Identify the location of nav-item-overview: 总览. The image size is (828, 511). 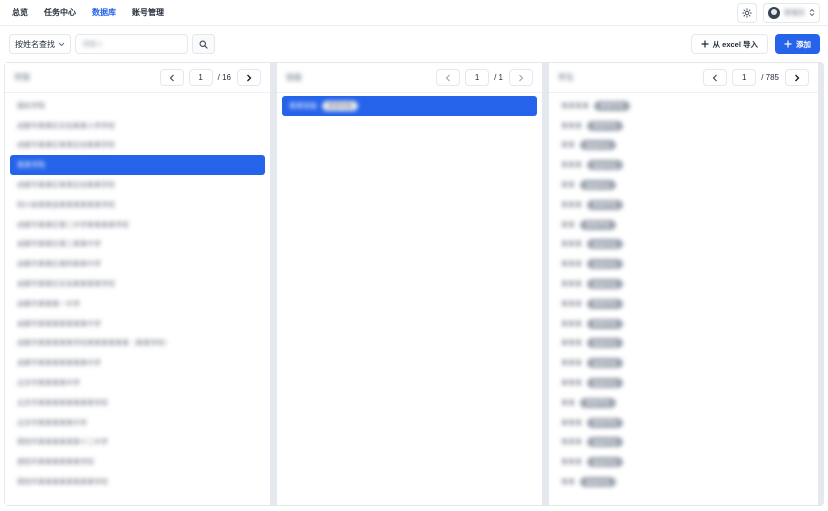
(20, 12).